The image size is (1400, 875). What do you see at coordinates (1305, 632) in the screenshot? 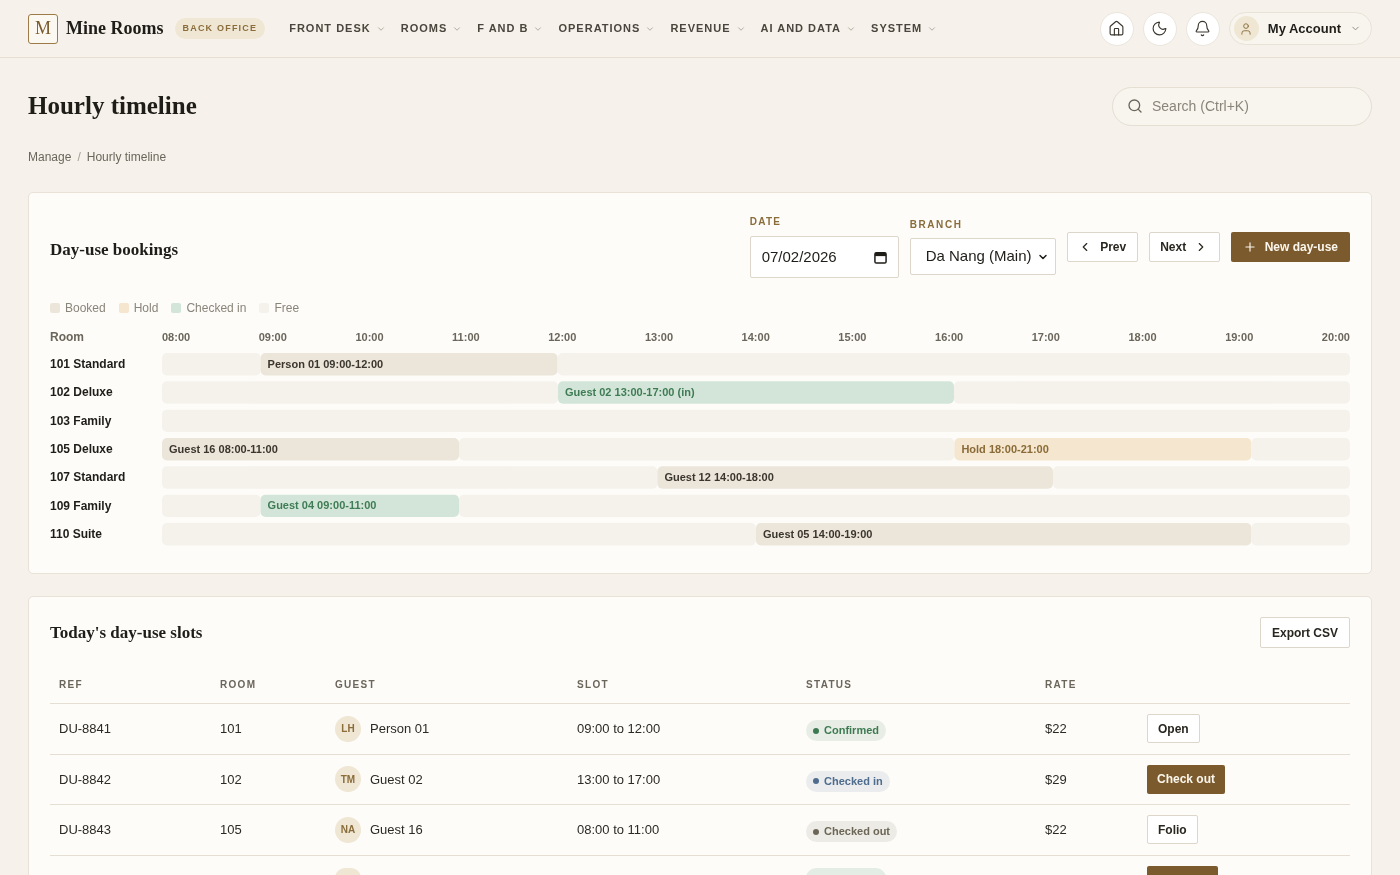
I see `export-csv-button: Export CSV` at bounding box center [1305, 632].